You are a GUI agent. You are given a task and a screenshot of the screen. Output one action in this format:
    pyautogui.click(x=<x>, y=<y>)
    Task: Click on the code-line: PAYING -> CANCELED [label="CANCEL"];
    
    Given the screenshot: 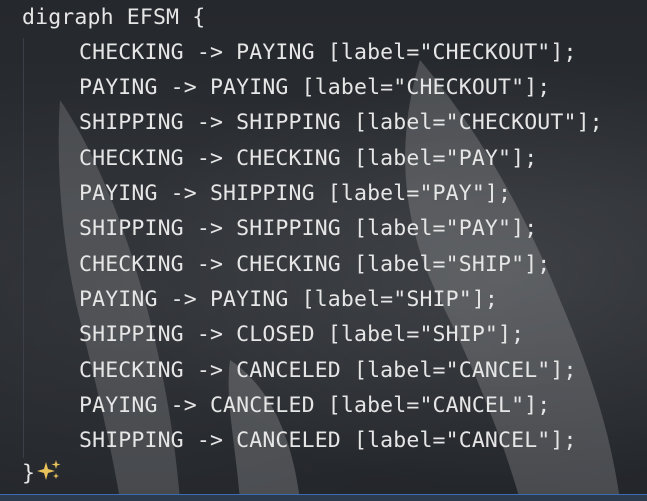 What is the action you would take?
    pyautogui.click(x=315, y=405)
    